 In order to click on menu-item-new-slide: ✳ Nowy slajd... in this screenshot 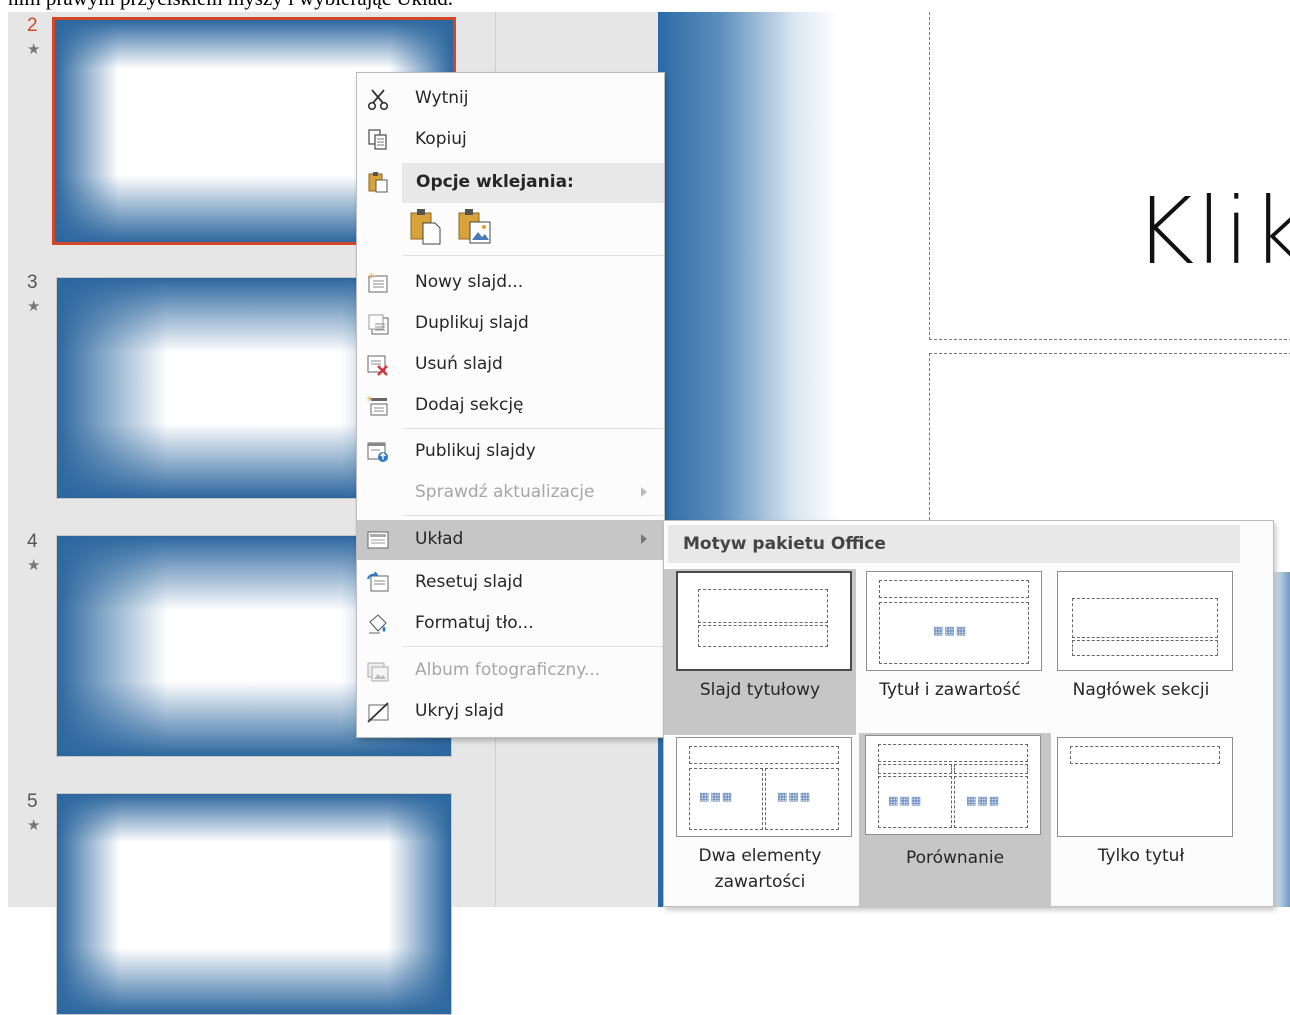, I will do `click(510, 283)`.